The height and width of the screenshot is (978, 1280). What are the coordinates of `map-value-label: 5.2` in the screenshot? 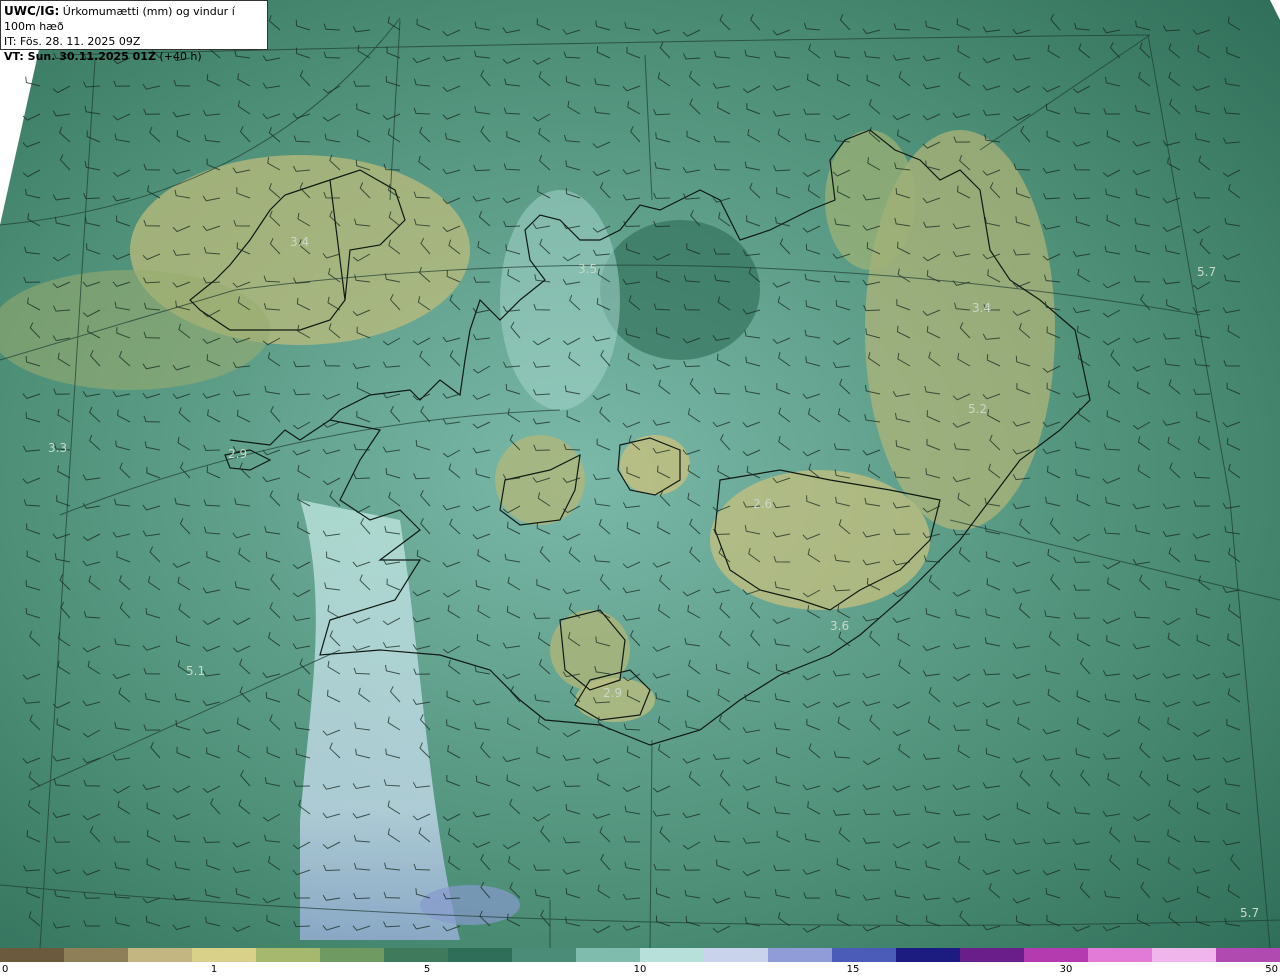 It's located at (977, 409).